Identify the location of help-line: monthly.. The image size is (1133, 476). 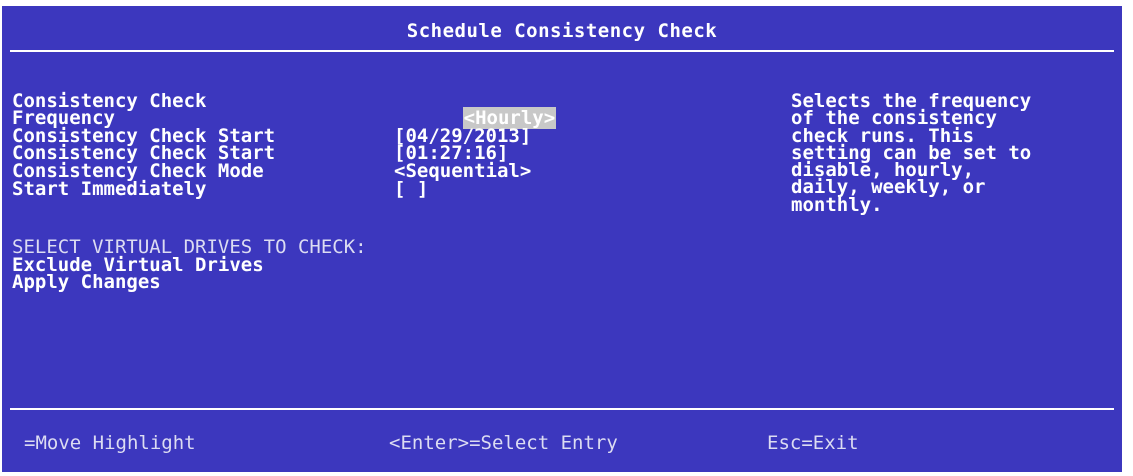
(837, 204).